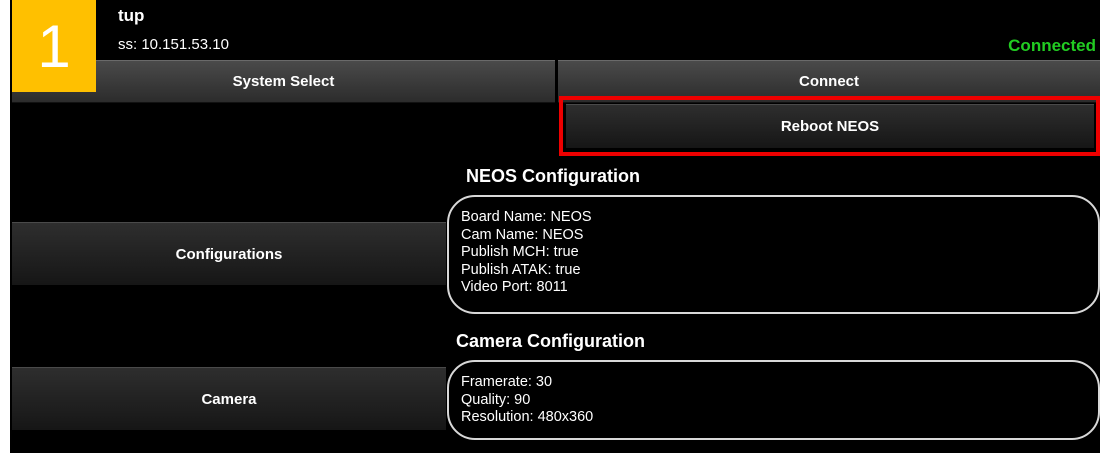  I want to click on quality-value: Quality: 90, so click(496, 399).